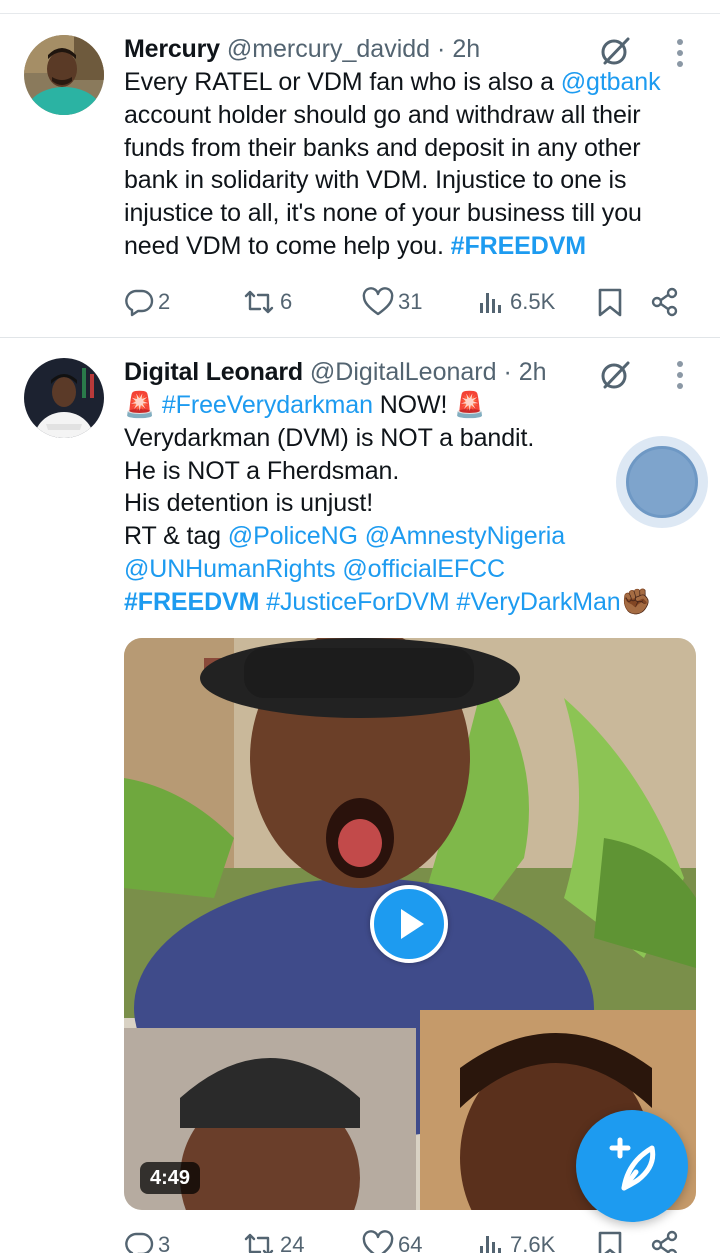 The height and width of the screenshot is (1253, 720). What do you see at coordinates (164, 1242) in the screenshot?
I see `reply-count: 3` at bounding box center [164, 1242].